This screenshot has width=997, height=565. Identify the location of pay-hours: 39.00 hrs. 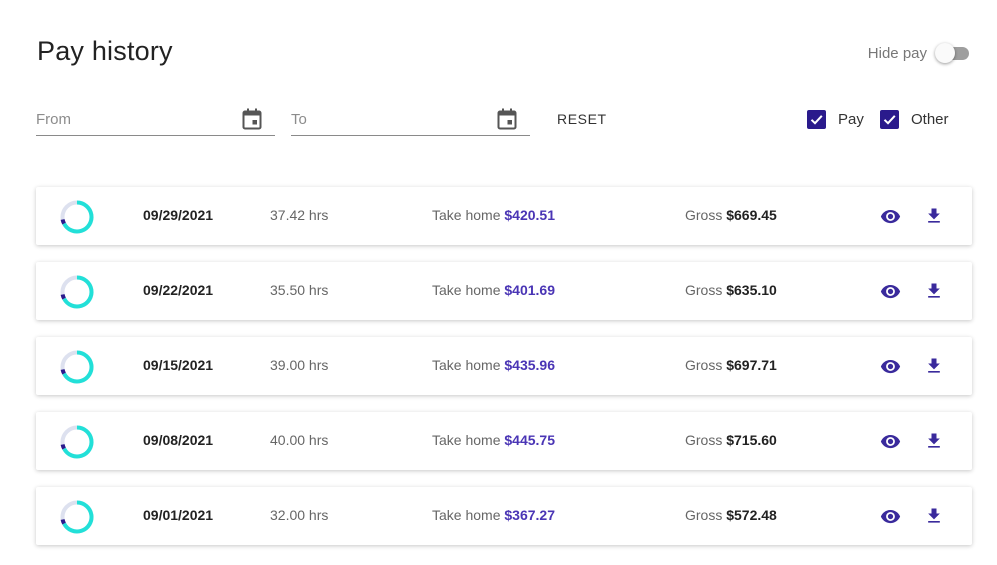
(299, 365).